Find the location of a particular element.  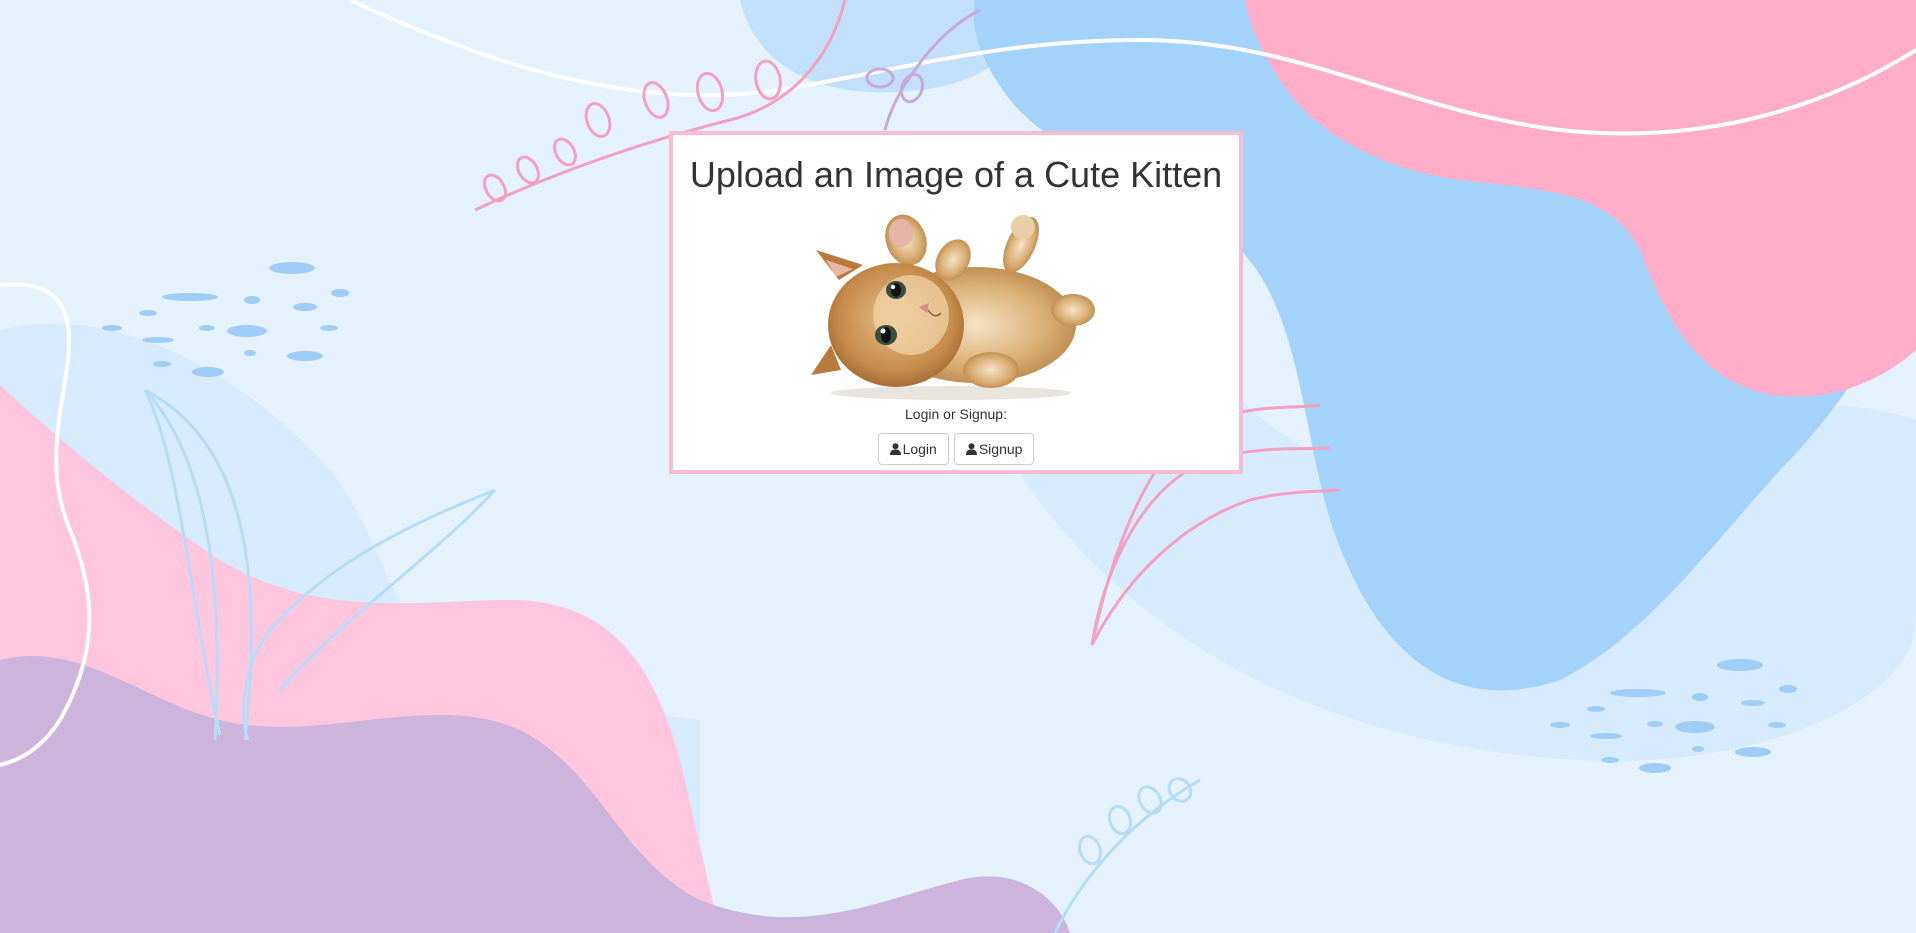

signup-button: Signup is located at coordinates (994, 449).